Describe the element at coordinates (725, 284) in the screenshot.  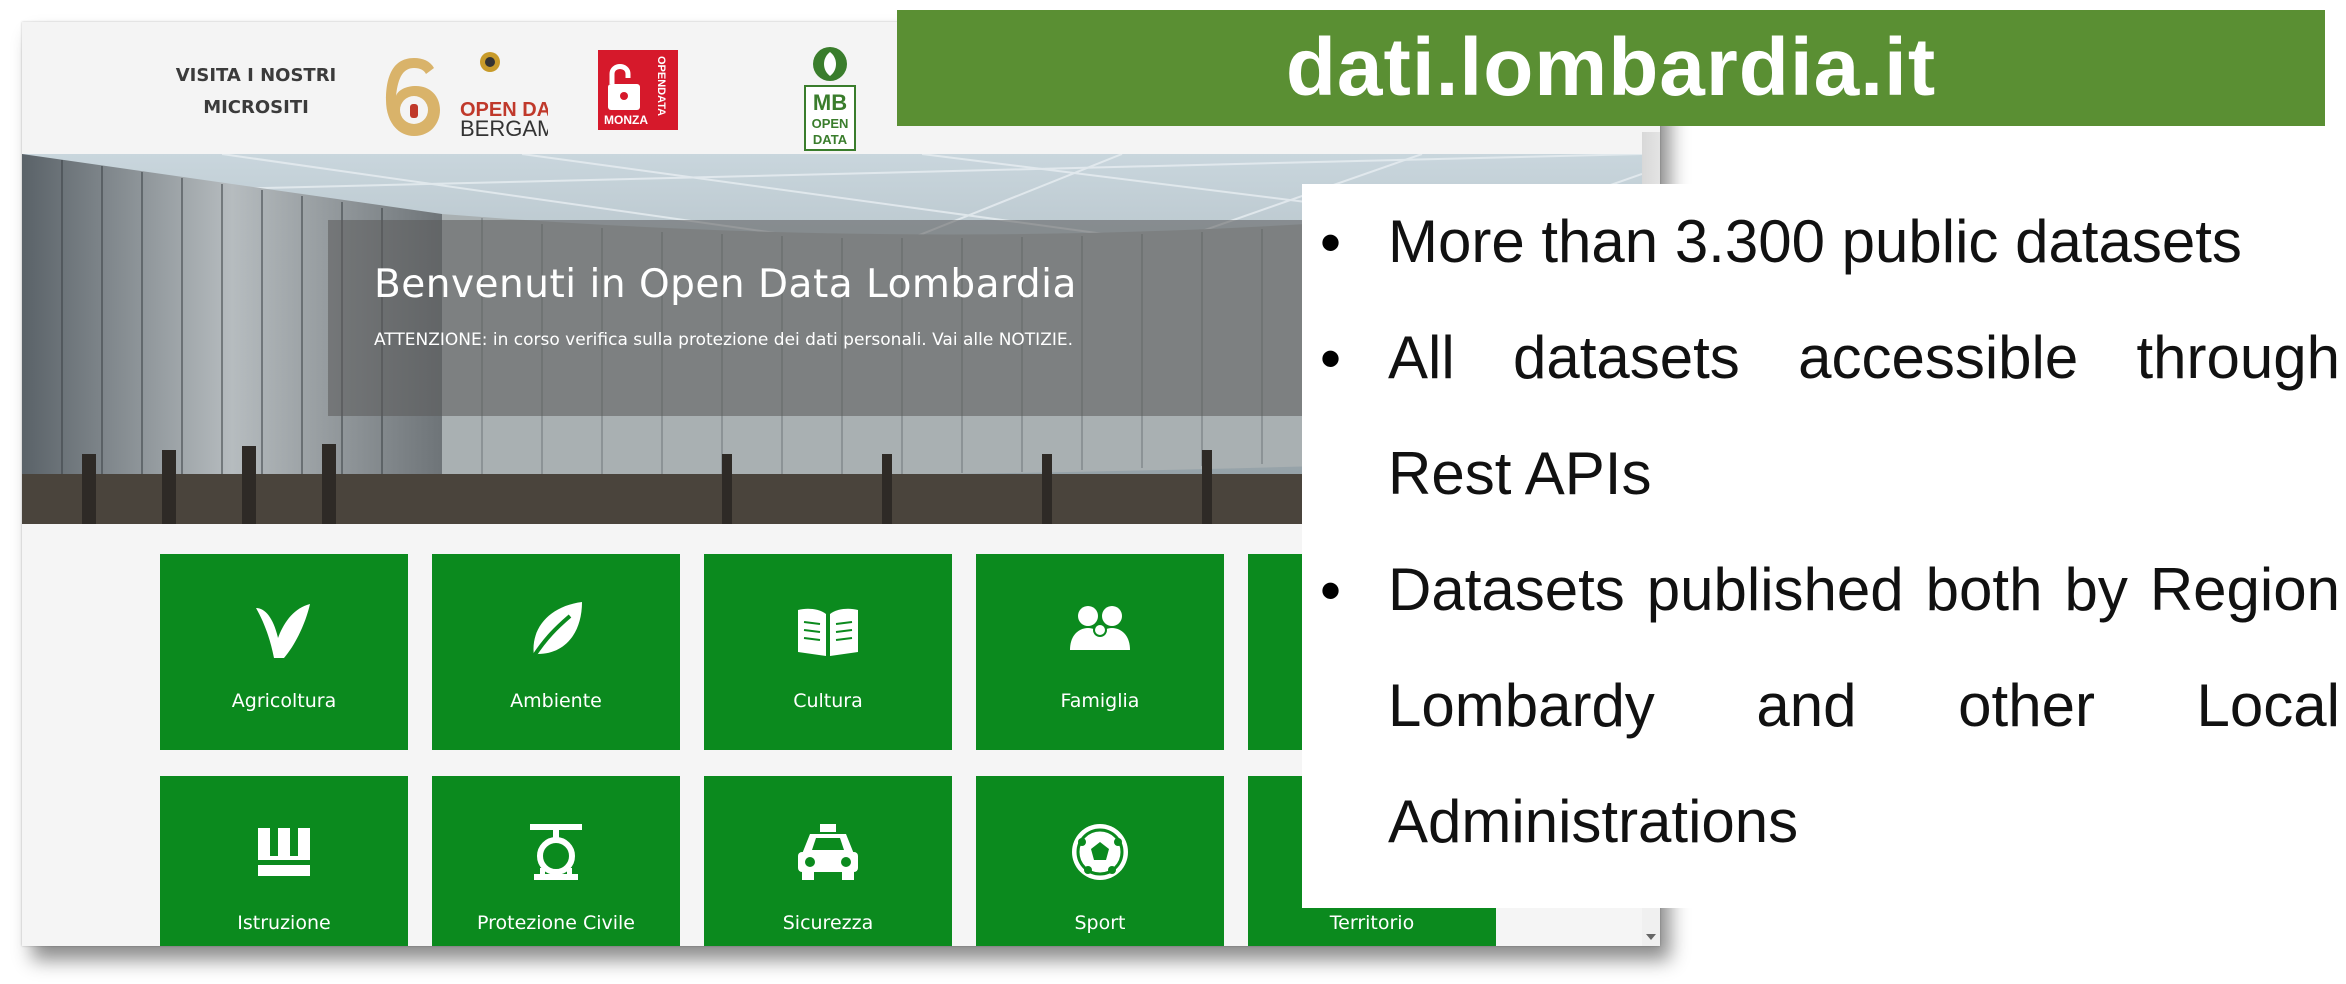
I see `hero-title: Benvenuti in Open Data Lombardia` at that location.